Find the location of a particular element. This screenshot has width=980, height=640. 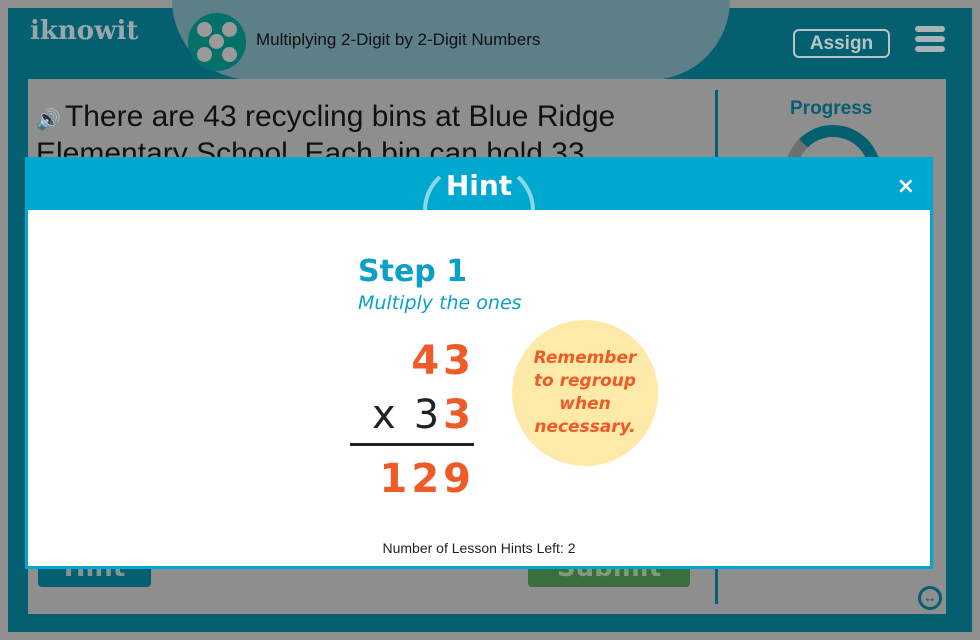

progress-label: Progress is located at coordinates (831, 108).